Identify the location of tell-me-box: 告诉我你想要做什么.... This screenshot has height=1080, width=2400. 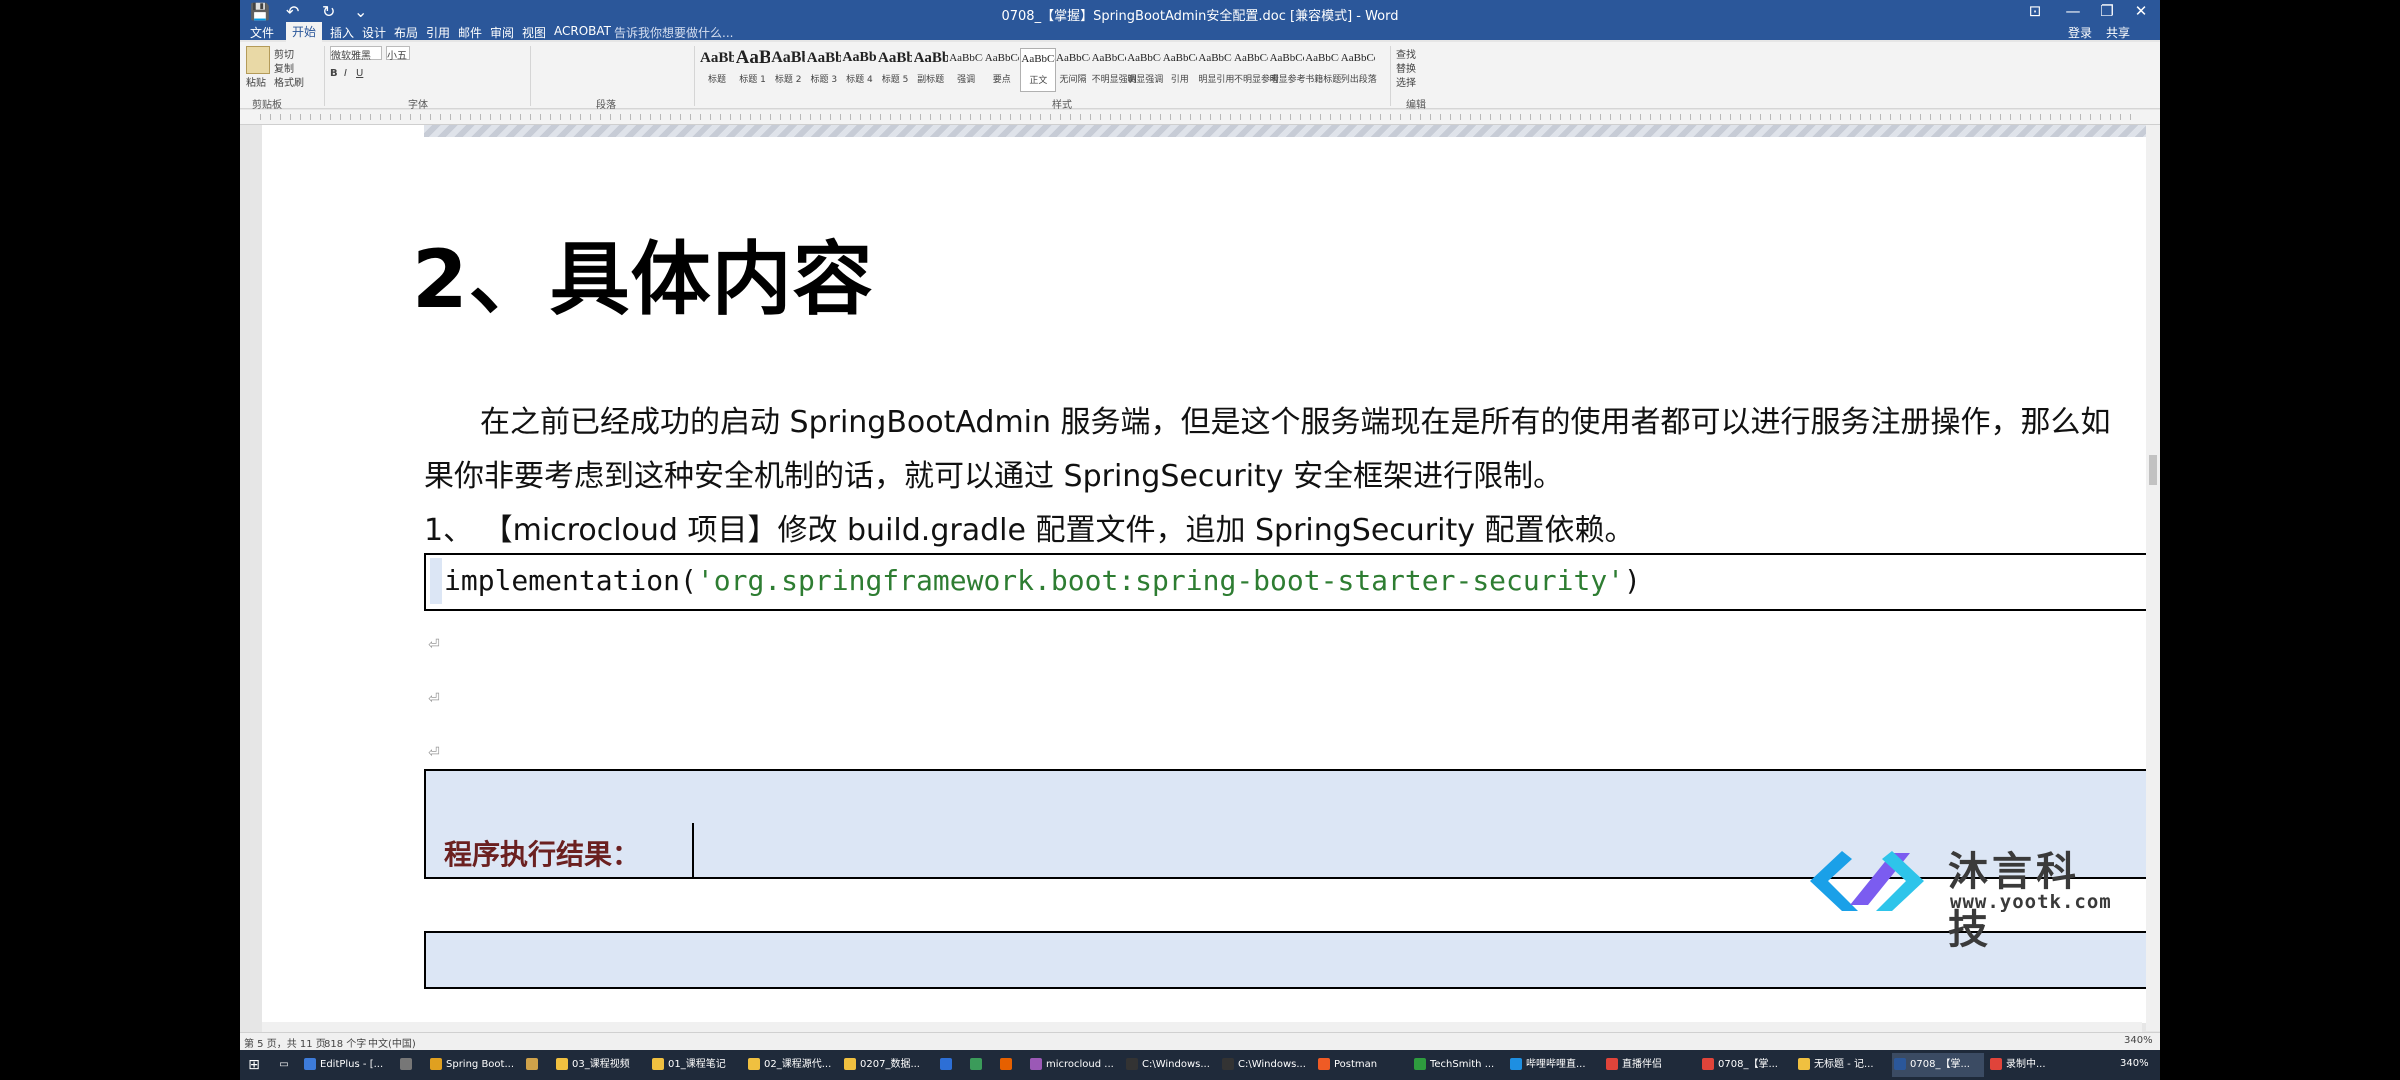
(673, 32).